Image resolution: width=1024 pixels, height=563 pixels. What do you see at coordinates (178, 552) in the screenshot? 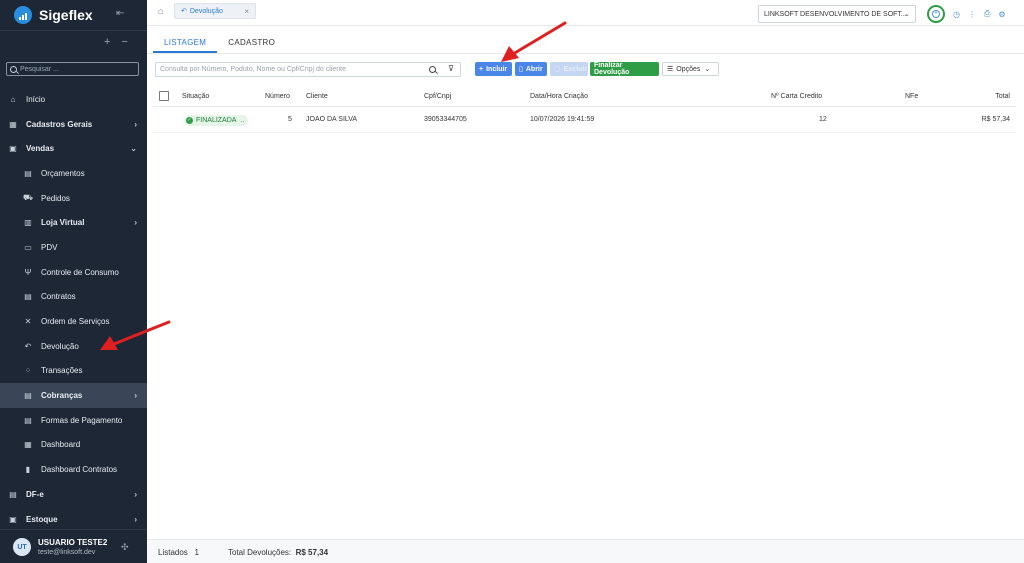
I see `listados-count: Listados 1` at bounding box center [178, 552].